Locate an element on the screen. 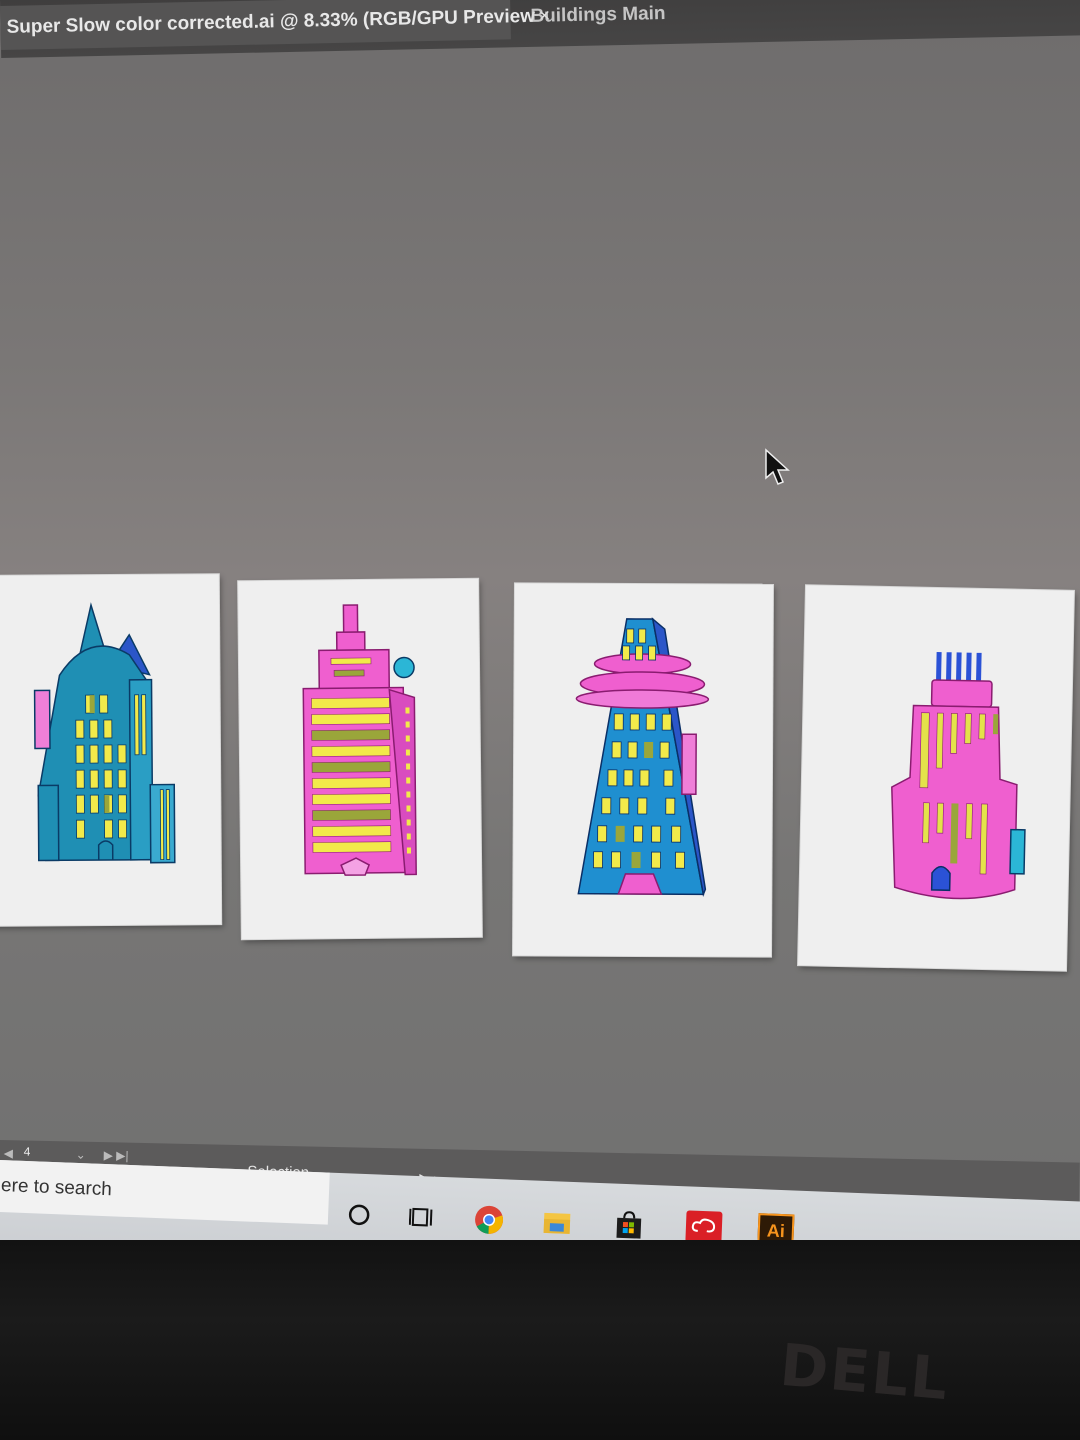 The height and width of the screenshot is (1440, 1080). next-artboard-icon: ▶ ▶| is located at coordinates (116, 1155).